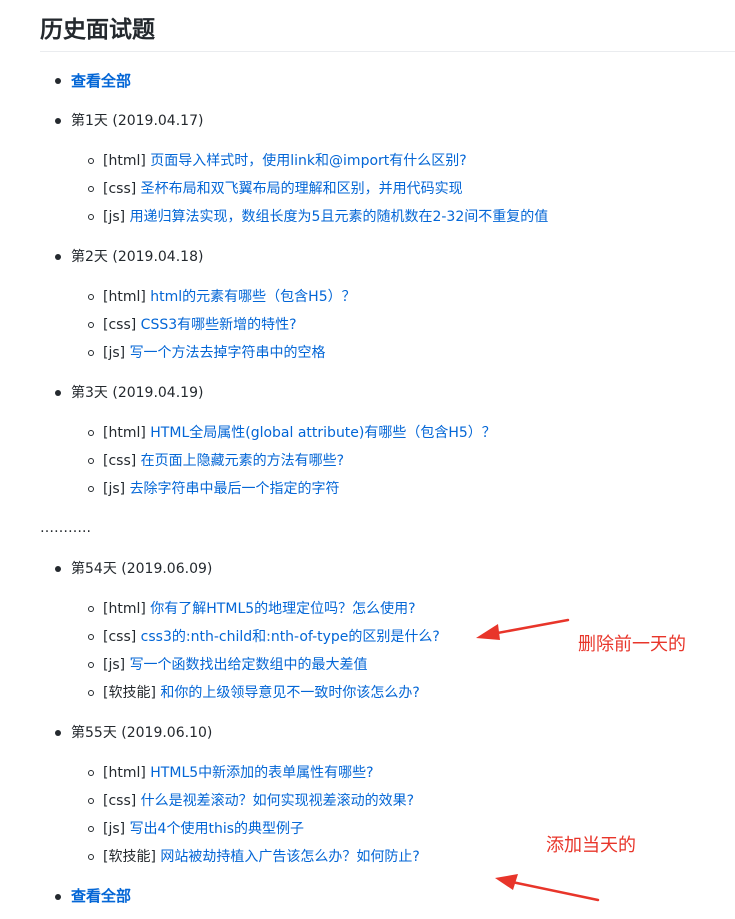 The width and height of the screenshot is (735, 919). I want to click on list-item: [html] HTML5中新添加的表单属性有哪些?, so click(238, 773).